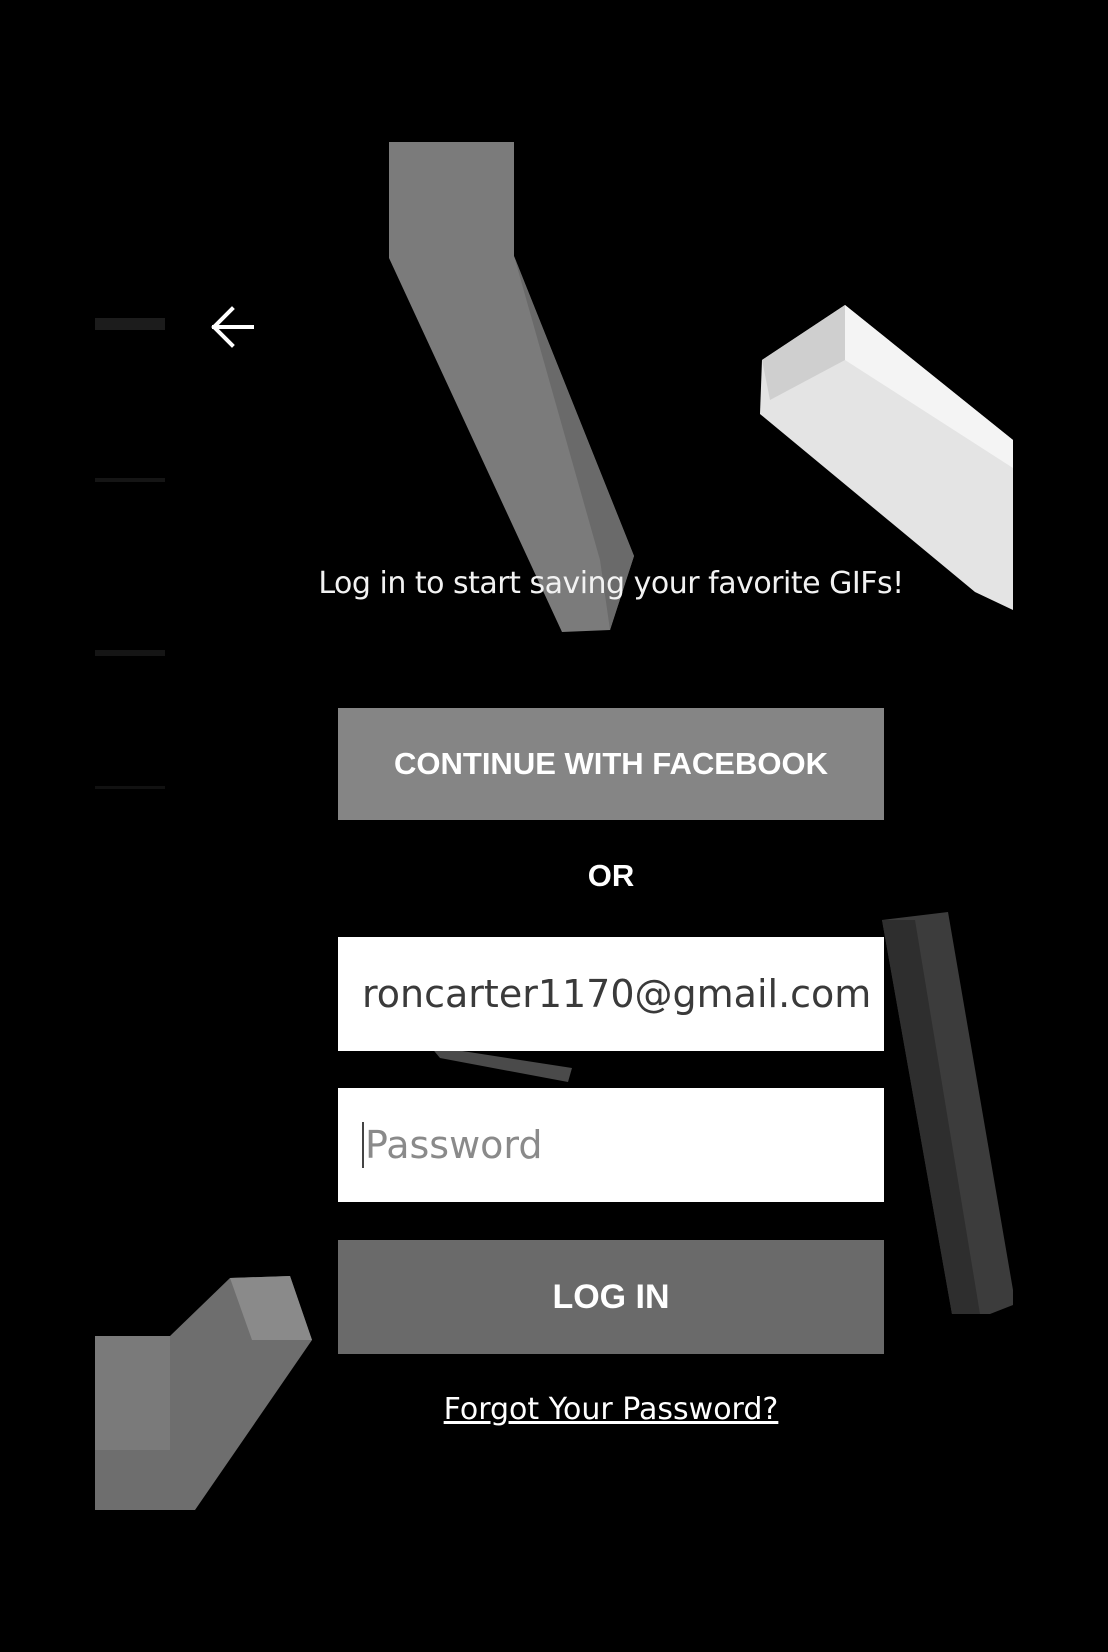 Image resolution: width=1108 pixels, height=1652 pixels. What do you see at coordinates (611, 1409) in the screenshot?
I see `forgot-password-link: Forgot Your Password?` at bounding box center [611, 1409].